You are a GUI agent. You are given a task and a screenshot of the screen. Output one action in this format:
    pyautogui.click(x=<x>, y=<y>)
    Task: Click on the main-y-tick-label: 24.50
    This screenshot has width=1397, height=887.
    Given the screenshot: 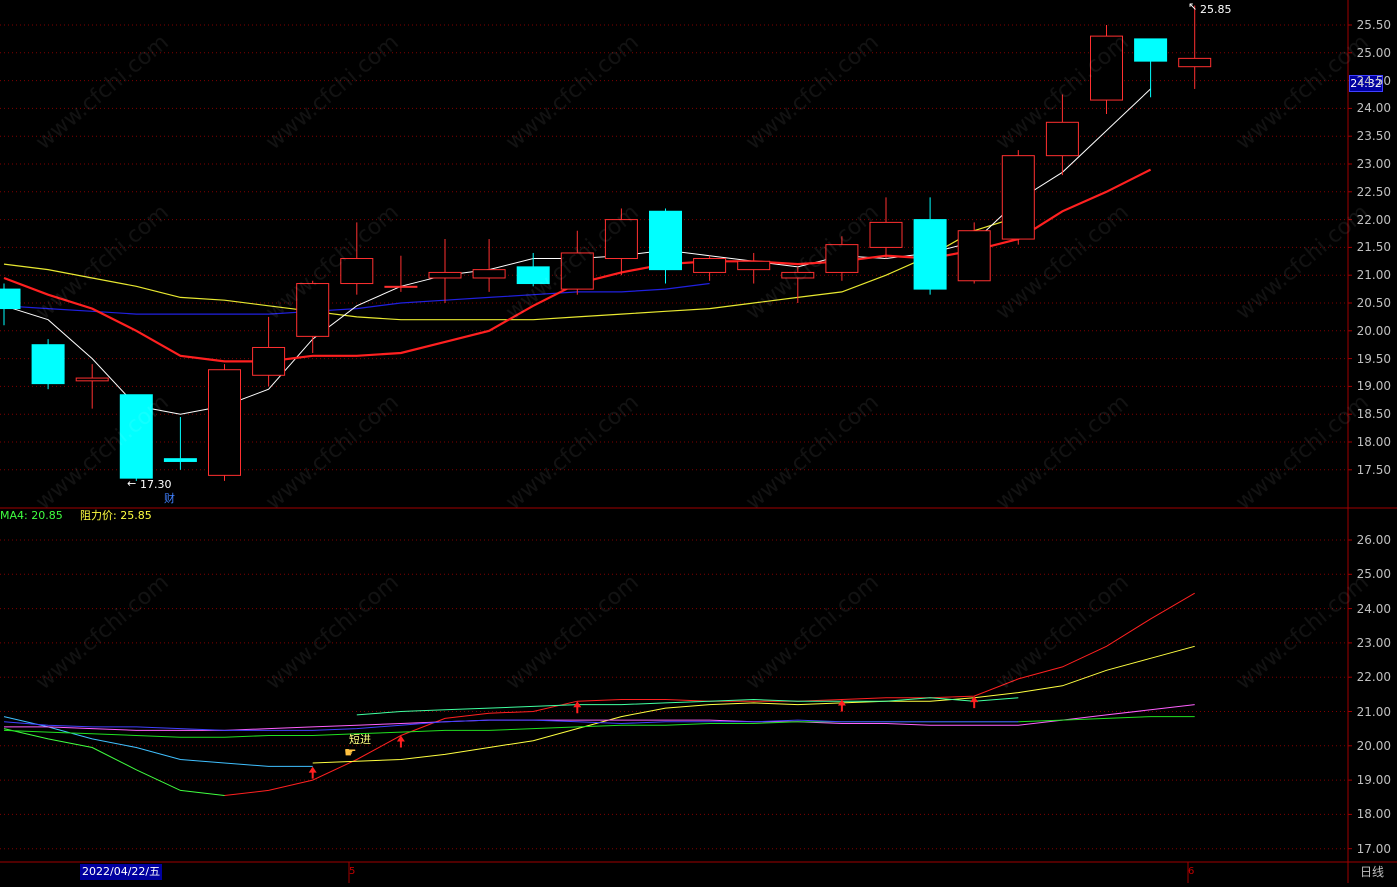 What is the action you would take?
    pyautogui.click(x=1373, y=80)
    